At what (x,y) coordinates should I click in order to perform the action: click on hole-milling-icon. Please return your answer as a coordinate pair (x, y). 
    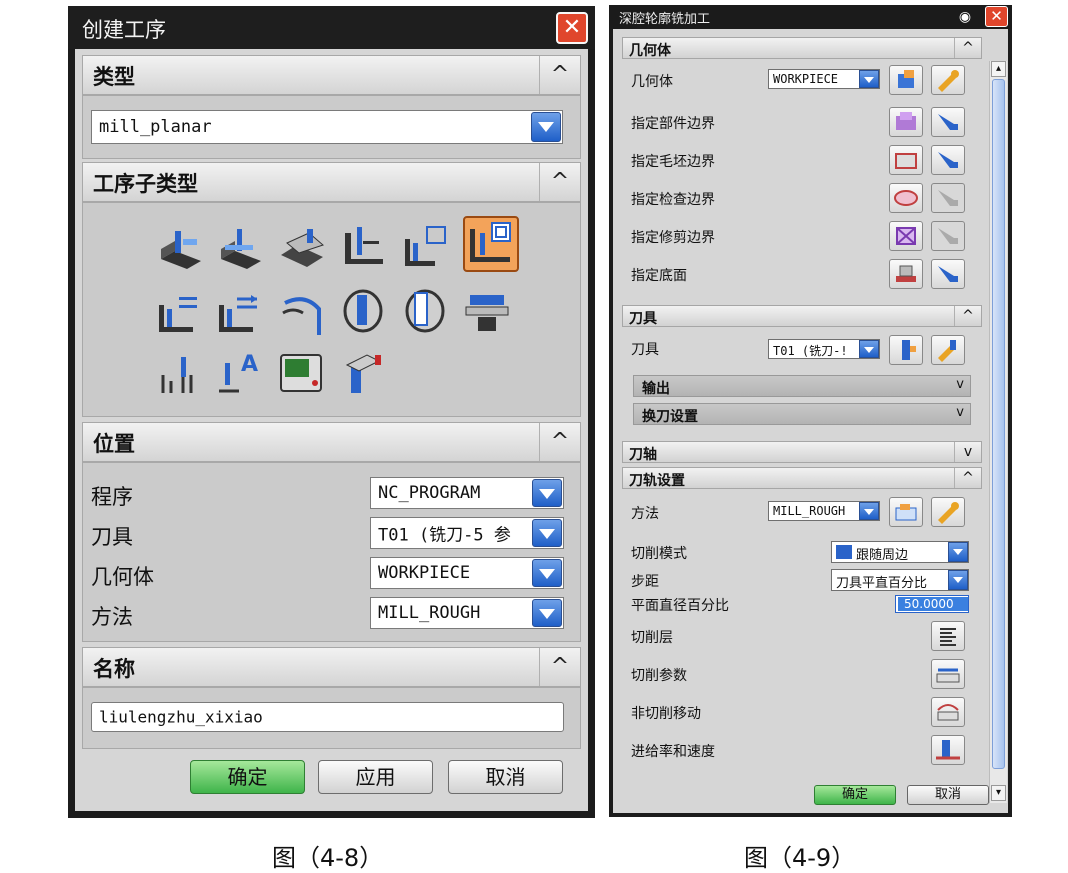
    Looking at the image, I should click on (425, 311).